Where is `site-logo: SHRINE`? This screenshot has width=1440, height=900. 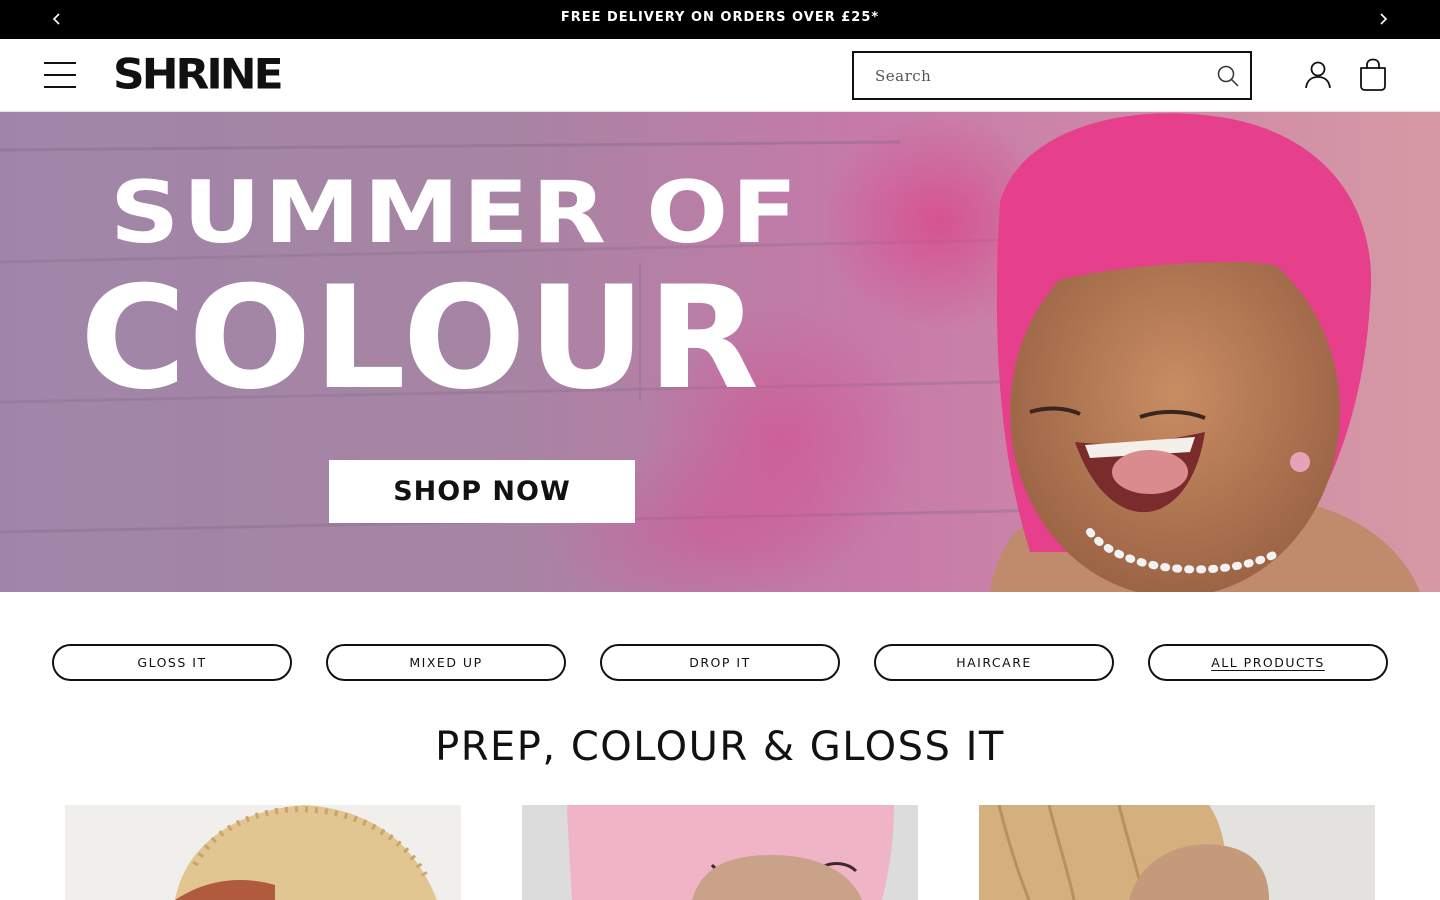 site-logo: SHRINE is located at coordinates (198, 75).